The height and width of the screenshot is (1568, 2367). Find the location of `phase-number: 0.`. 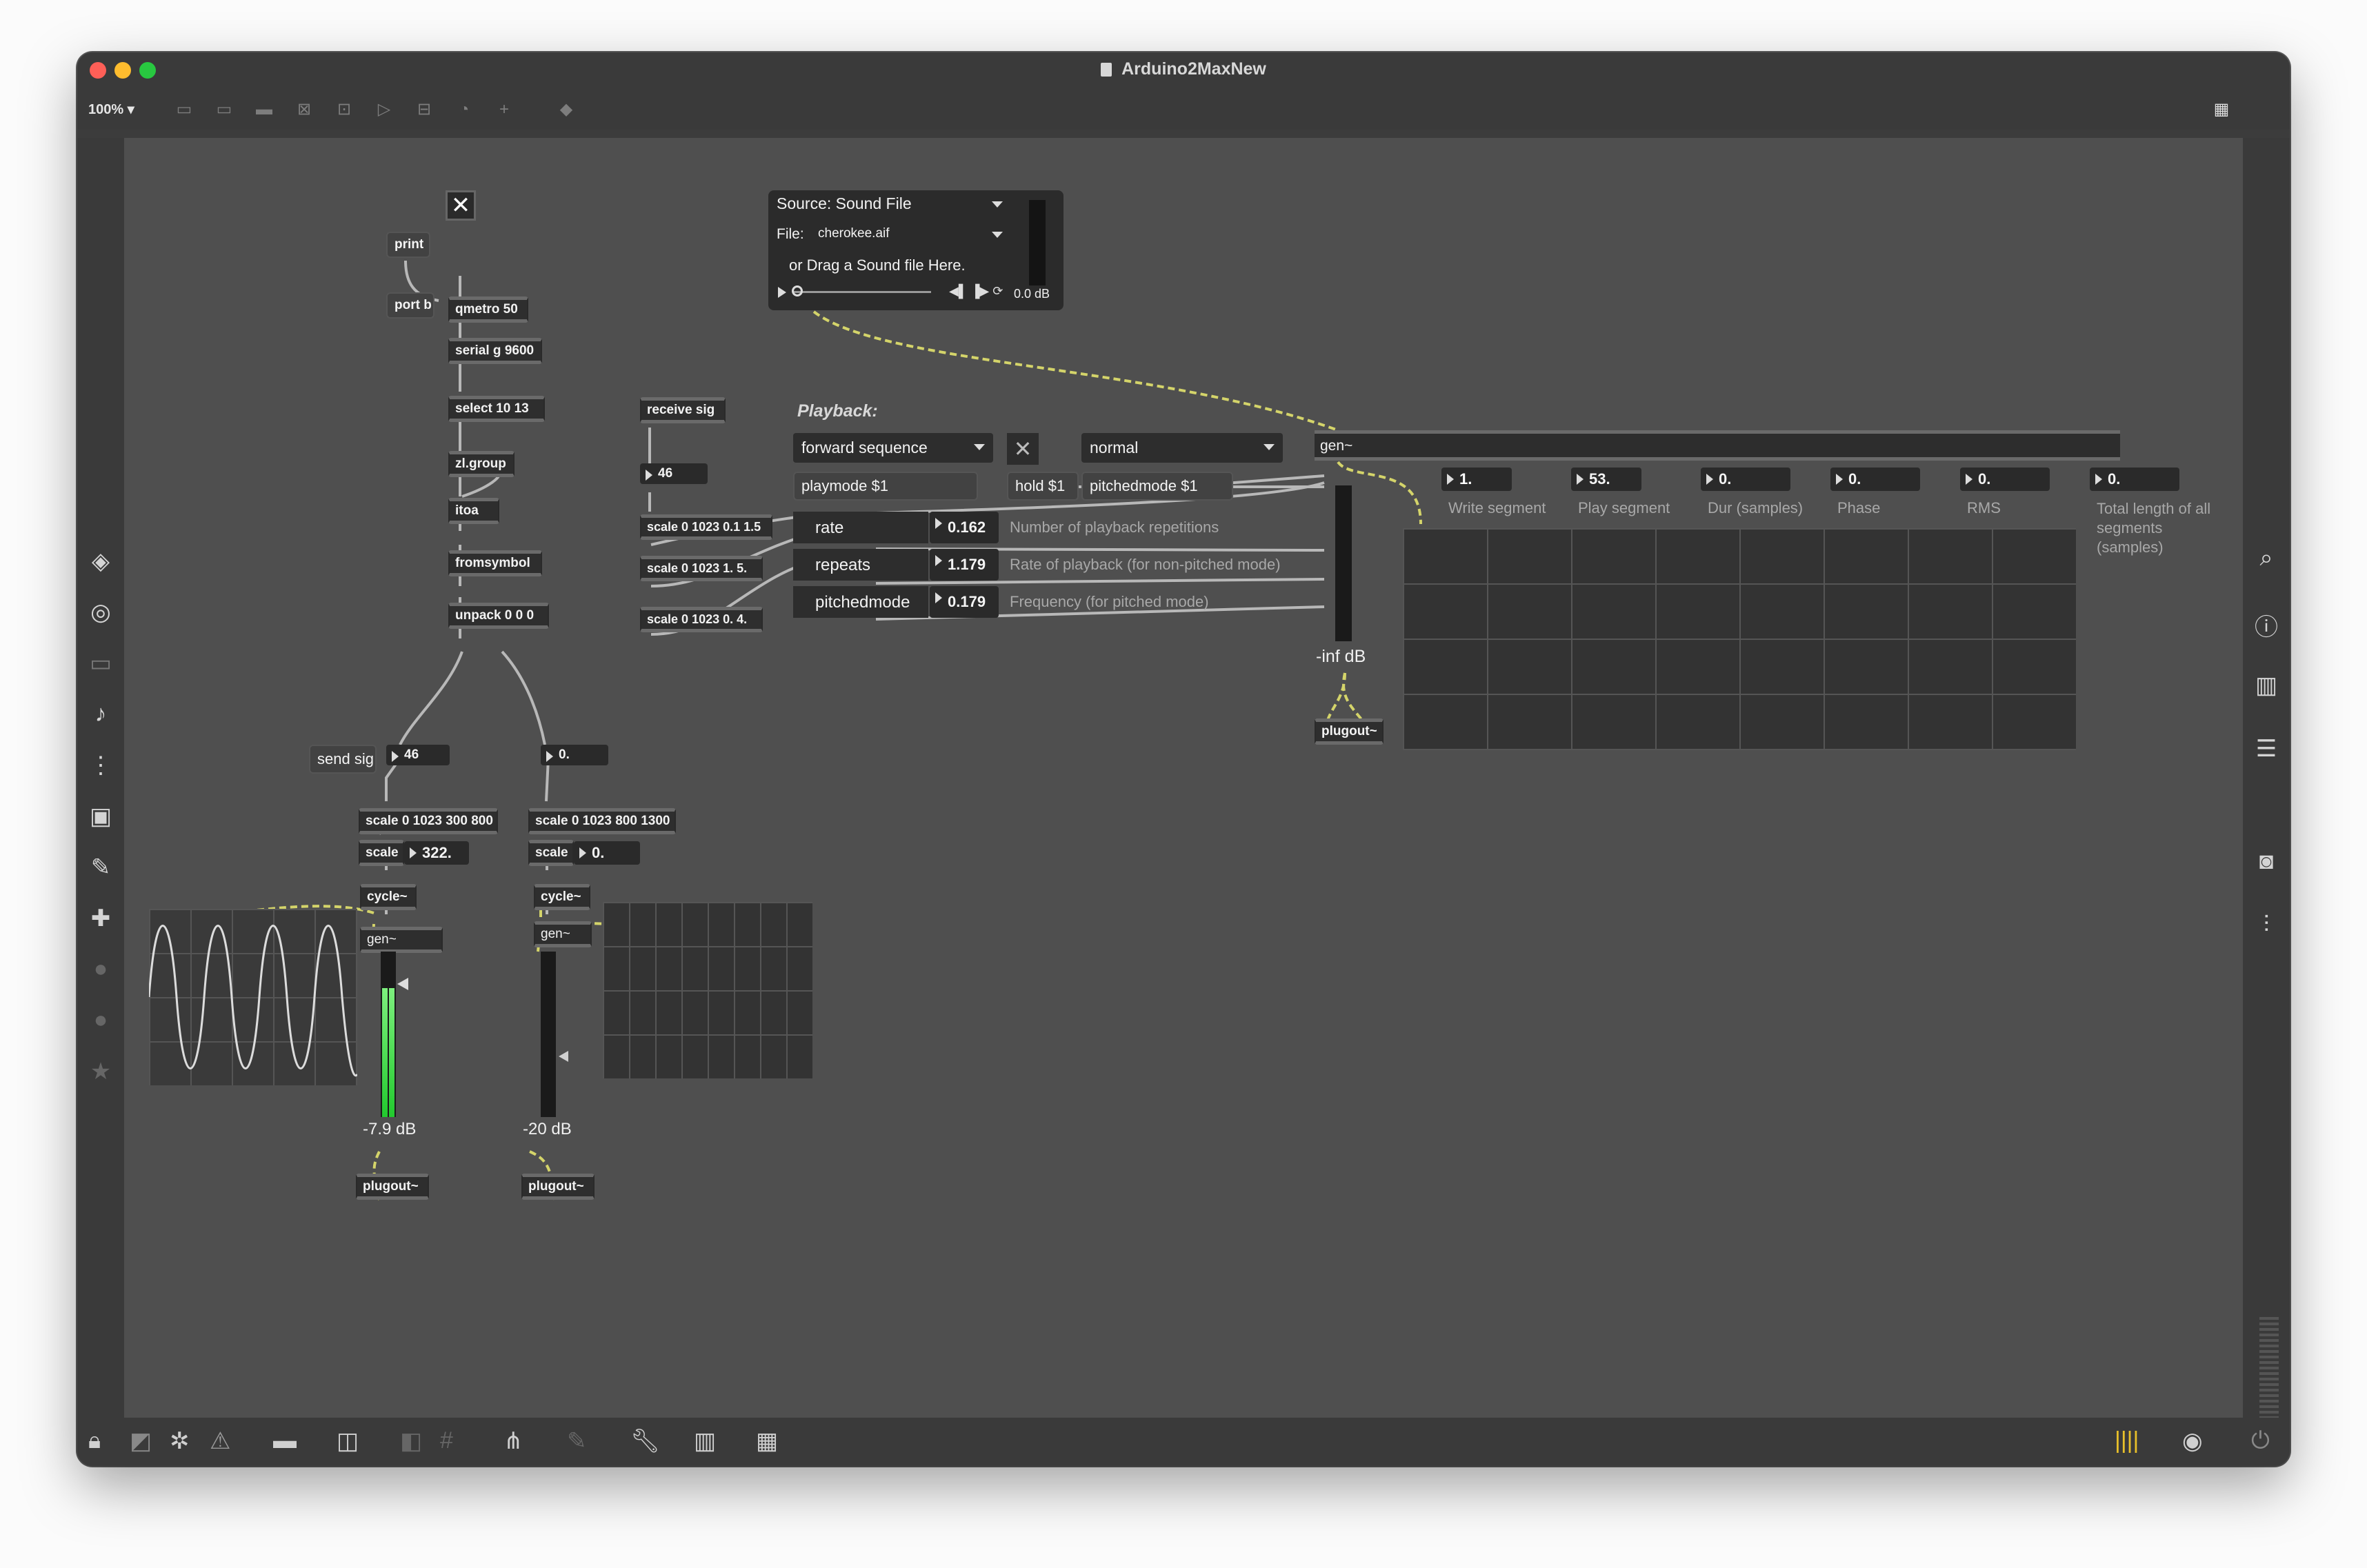

phase-number: 0. is located at coordinates (1875, 479).